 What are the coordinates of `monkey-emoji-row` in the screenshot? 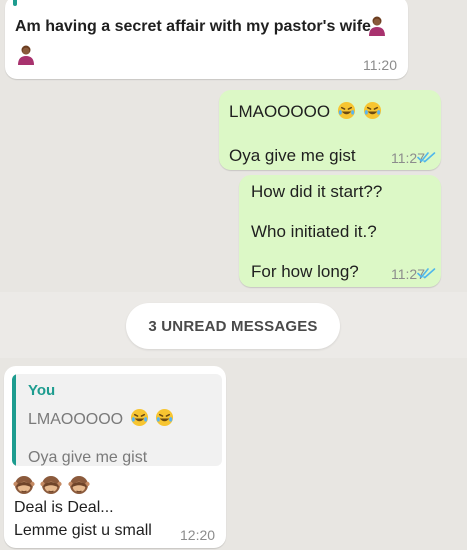 It's located at (52, 486).